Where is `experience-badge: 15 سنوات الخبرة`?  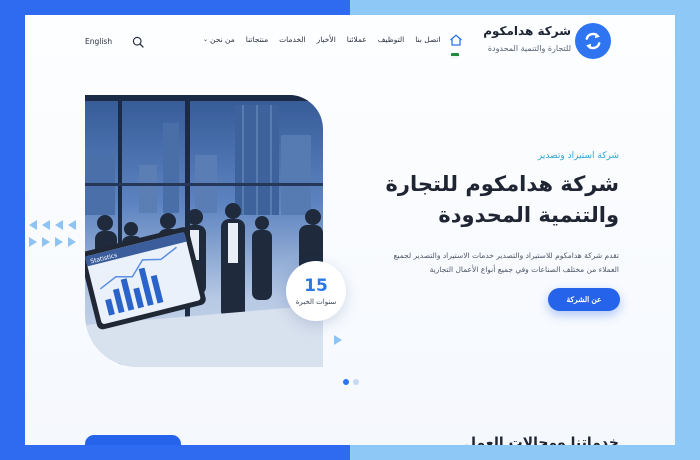
experience-badge: 15 سنوات الخبرة is located at coordinates (316, 291).